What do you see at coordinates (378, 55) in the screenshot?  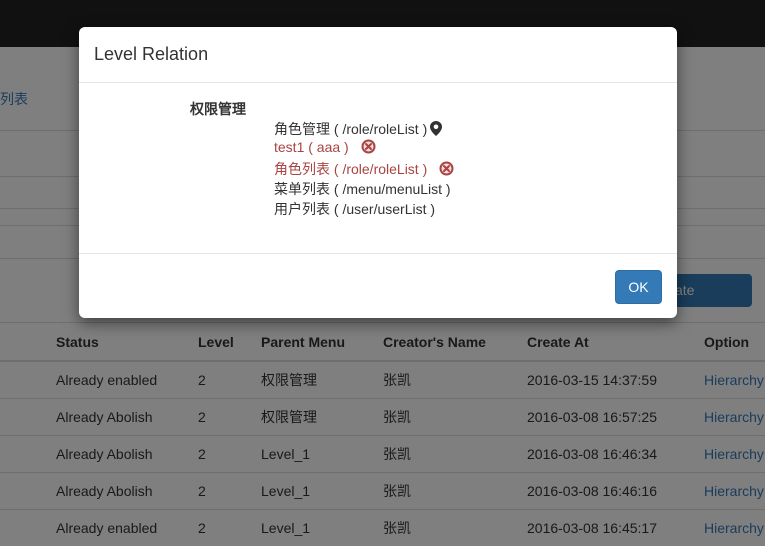 I see `modal-header: Level Relation` at bounding box center [378, 55].